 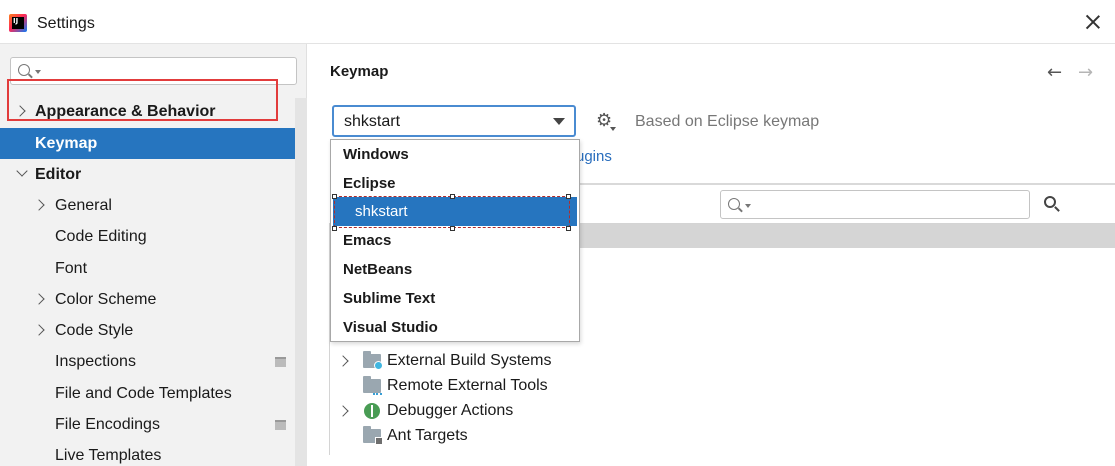 What do you see at coordinates (372, 411) in the screenshot?
I see `bug-icon` at bounding box center [372, 411].